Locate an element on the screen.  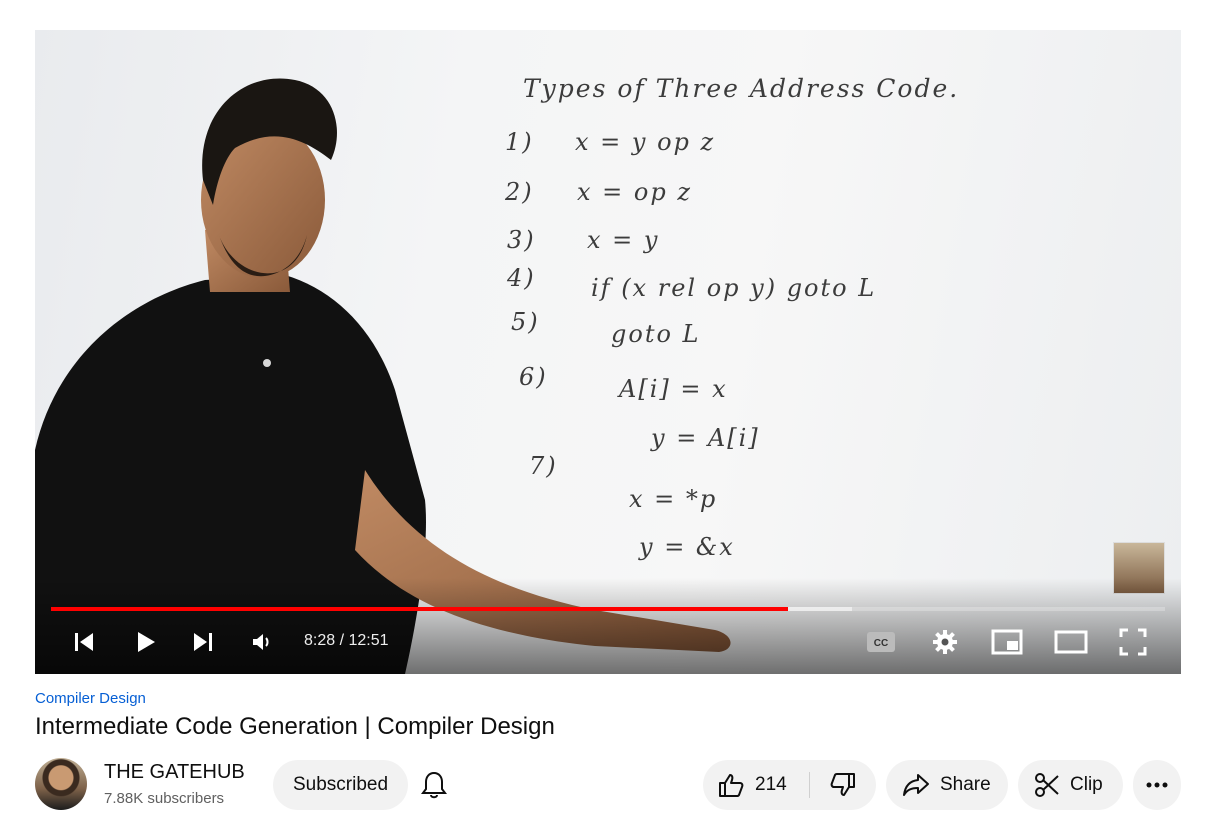
subscribed-button: Subscribed is located at coordinates (340, 785).